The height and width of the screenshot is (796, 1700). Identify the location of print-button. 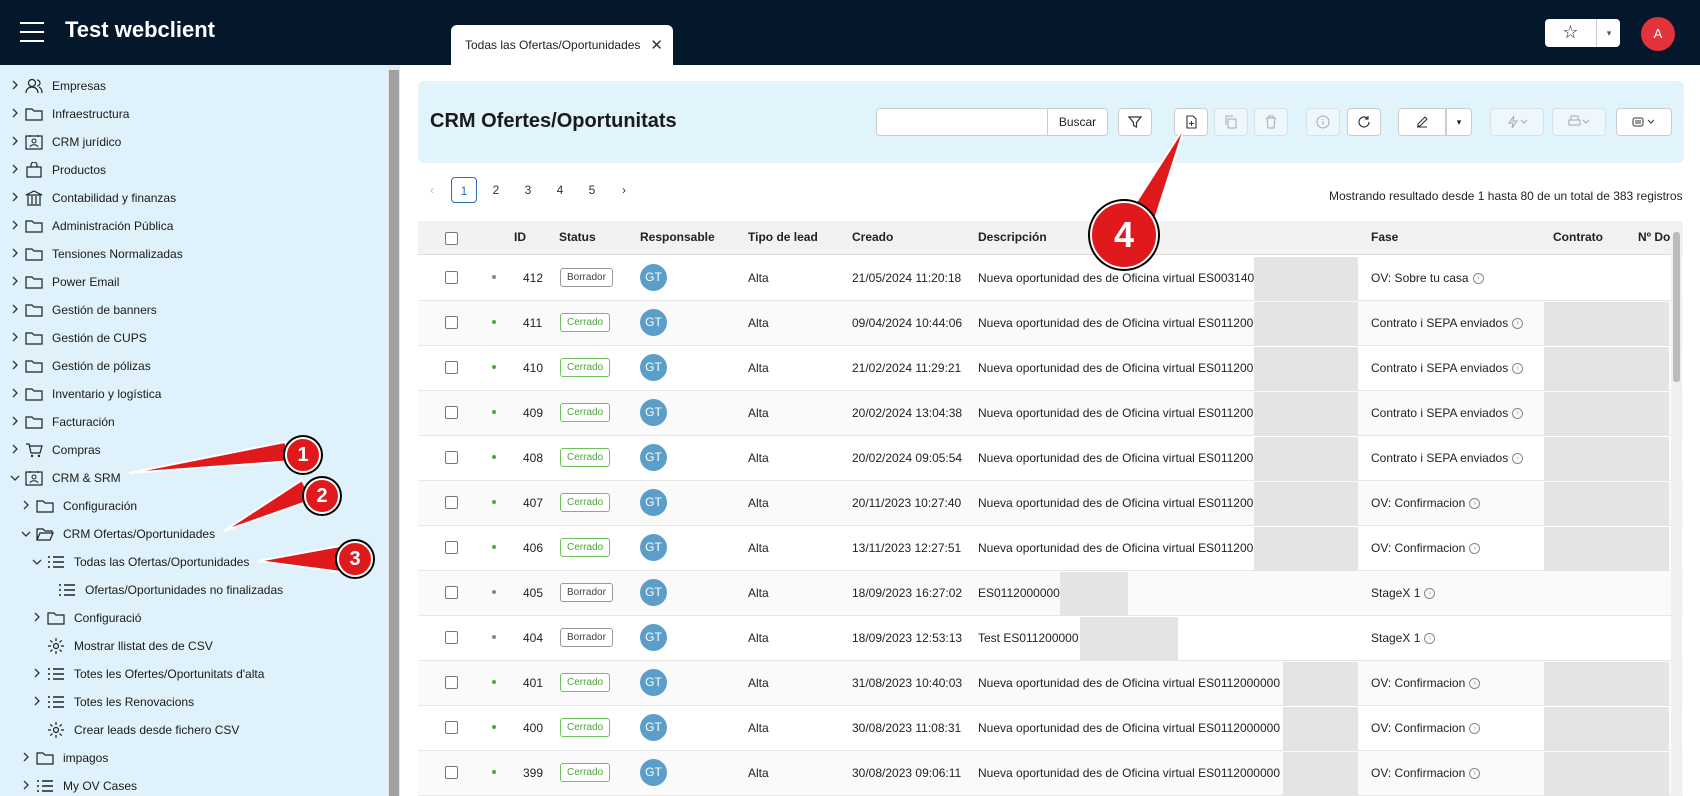
(1579, 122).